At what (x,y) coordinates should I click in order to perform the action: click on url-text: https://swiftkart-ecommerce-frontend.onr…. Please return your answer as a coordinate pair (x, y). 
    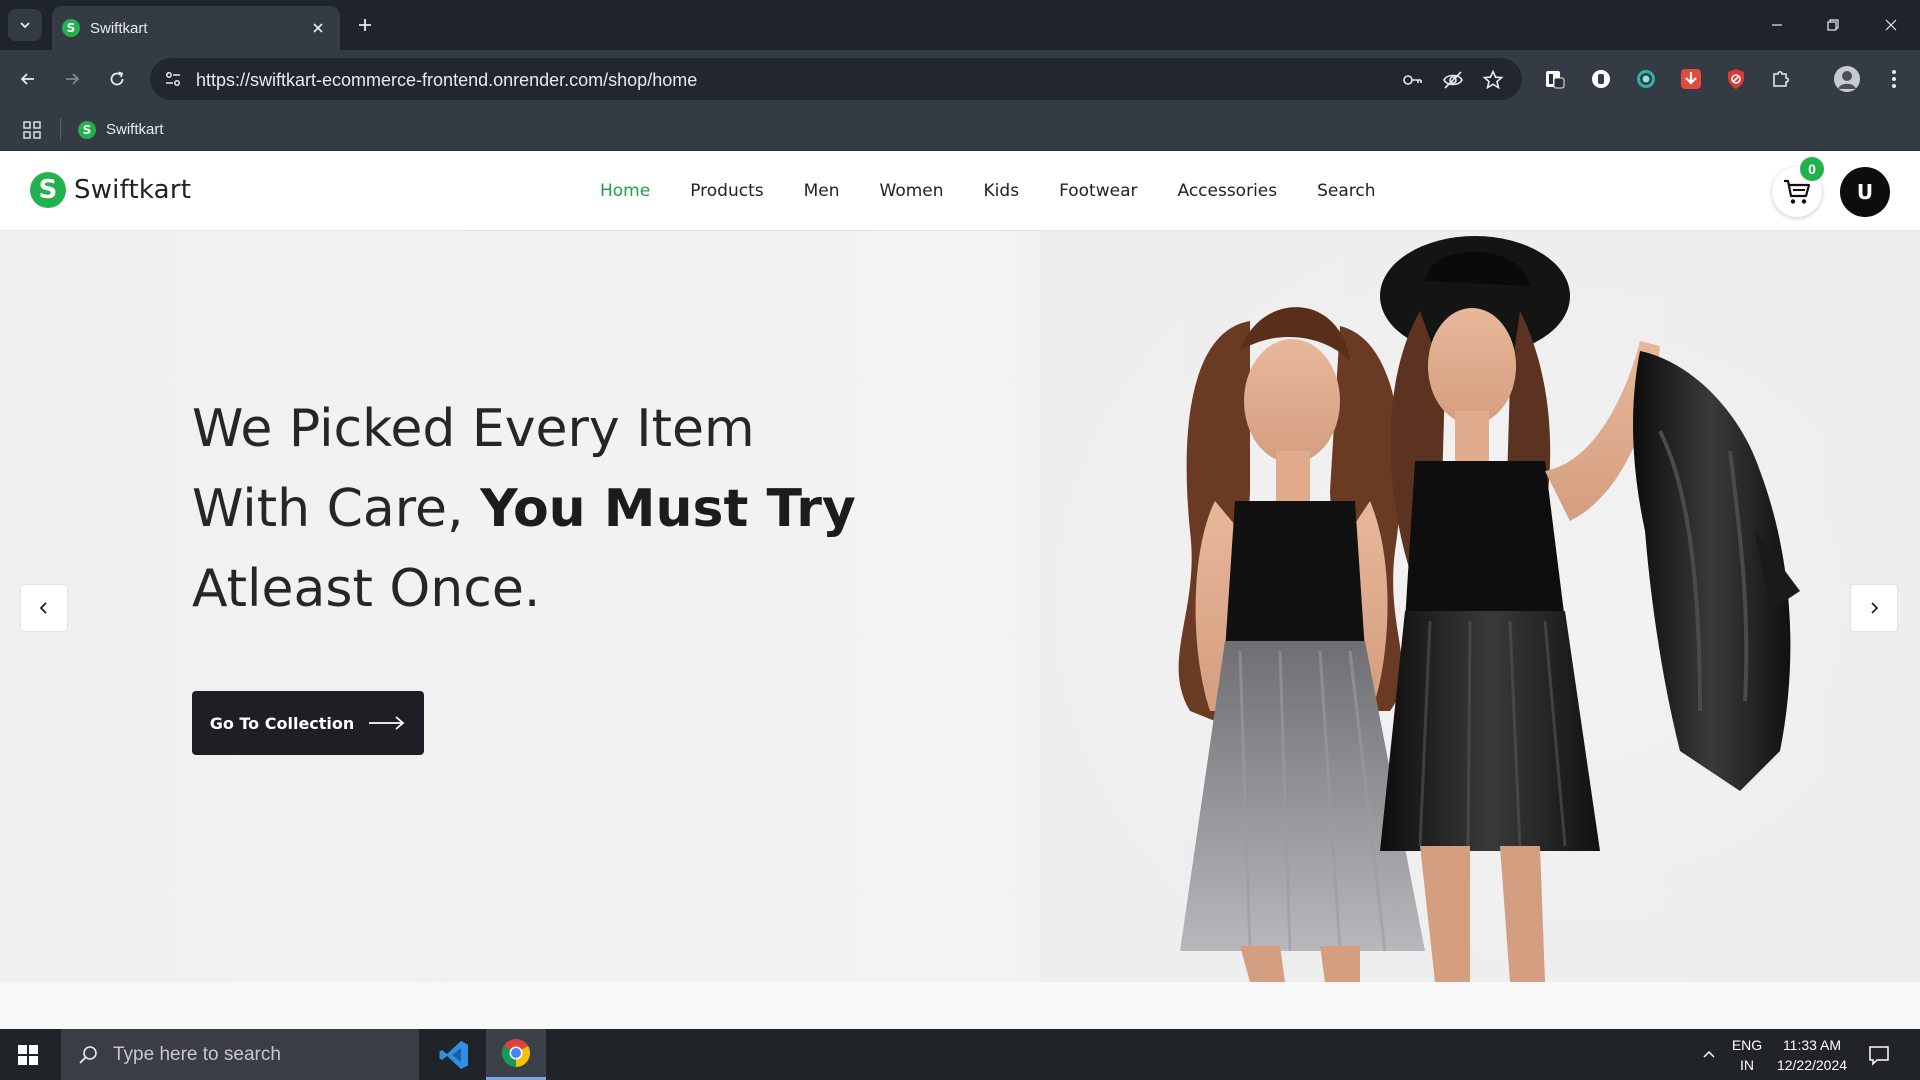
    Looking at the image, I should click on (446, 80).